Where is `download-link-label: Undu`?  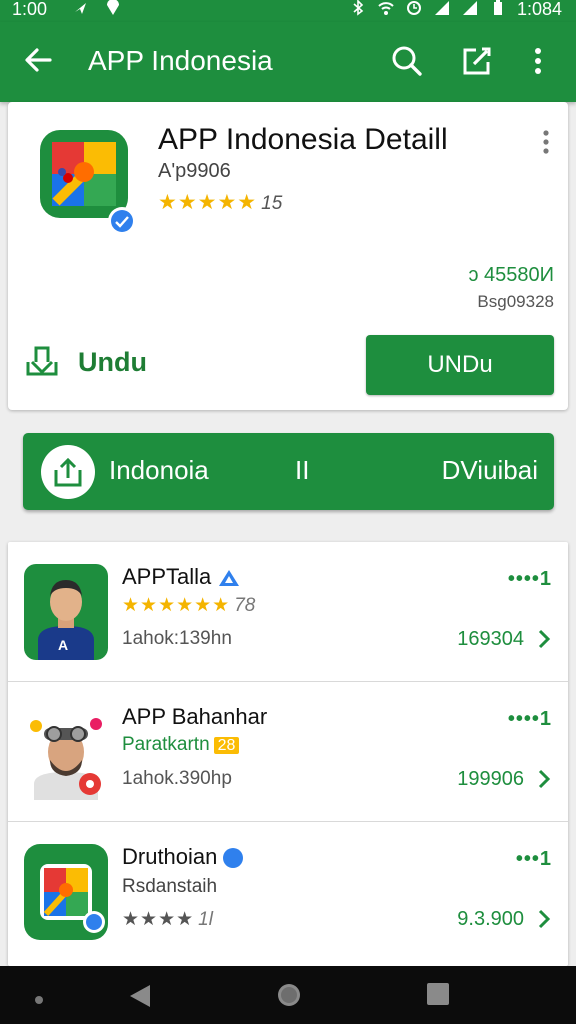 download-link-label: Undu is located at coordinates (112, 361).